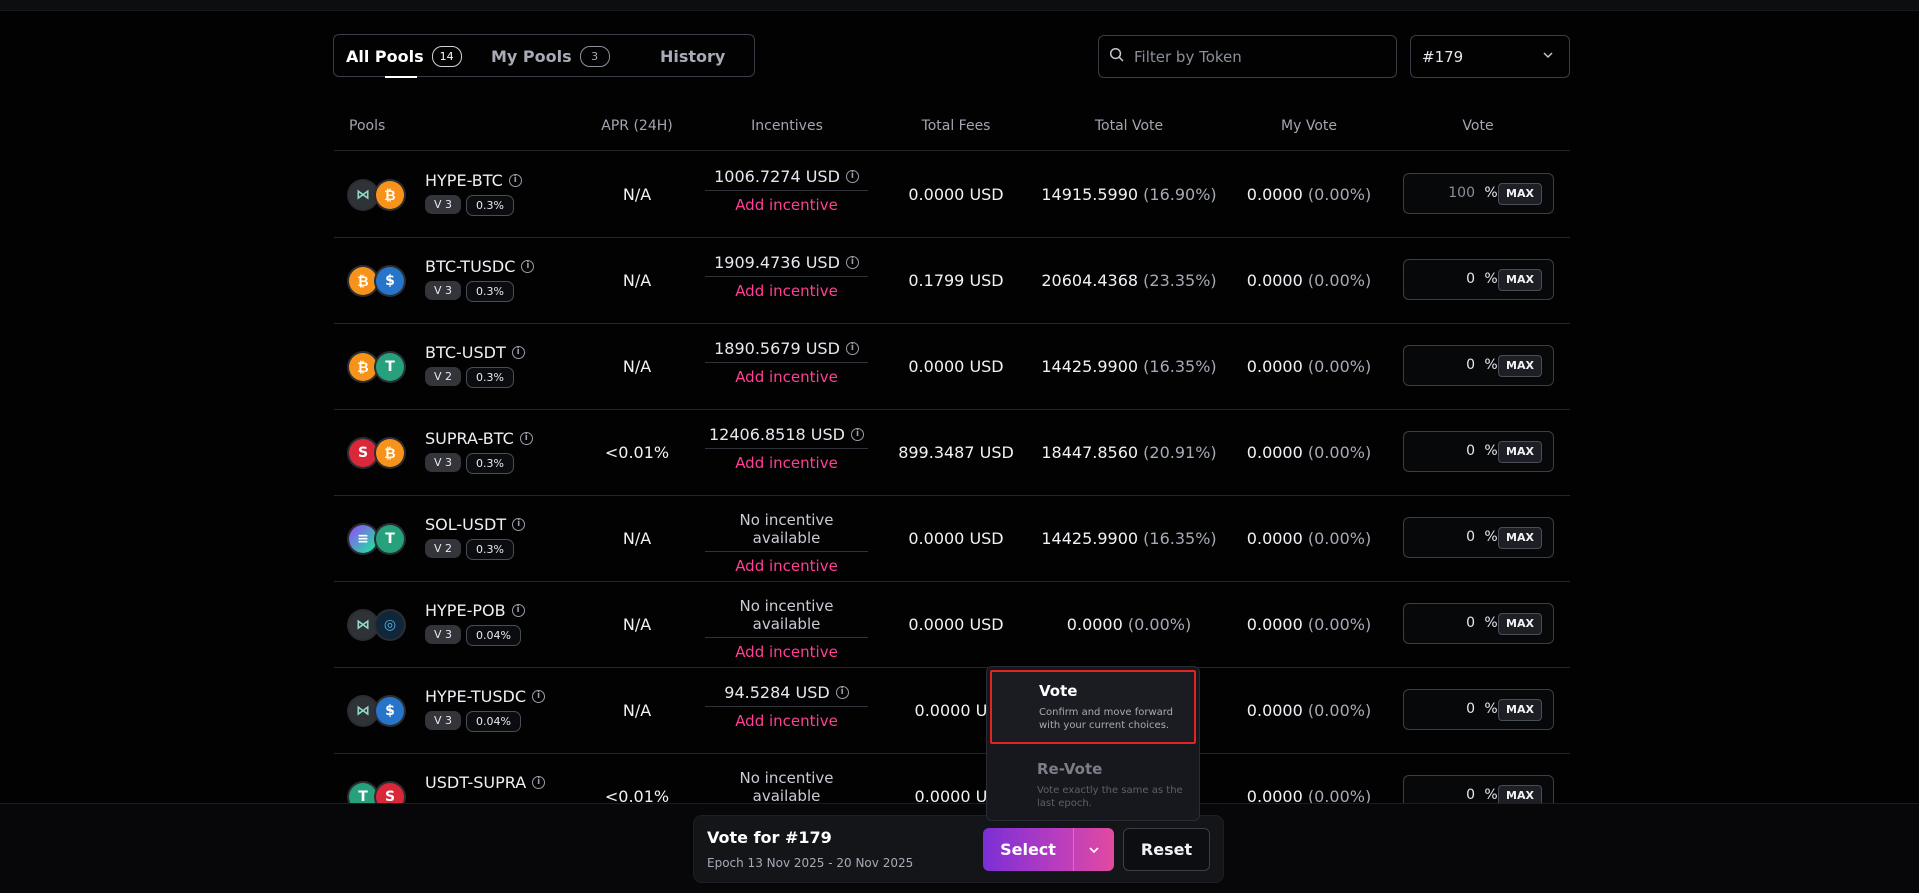 This screenshot has width=1919, height=893. I want to click on tab-my-pools: My Pools 3, so click(550, 56).